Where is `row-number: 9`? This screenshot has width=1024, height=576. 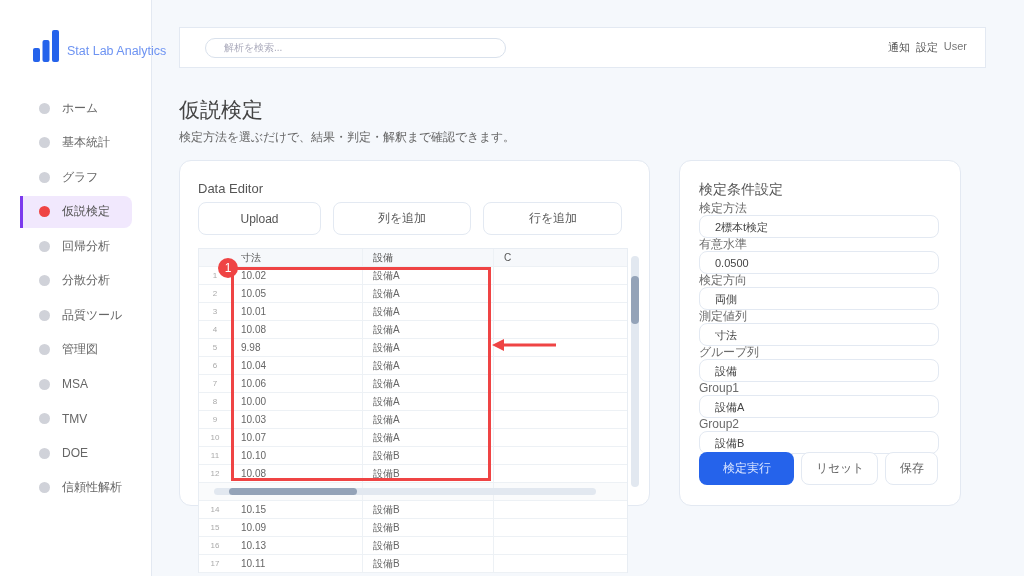
row-number: 9 is located at coordinates (215, 419).